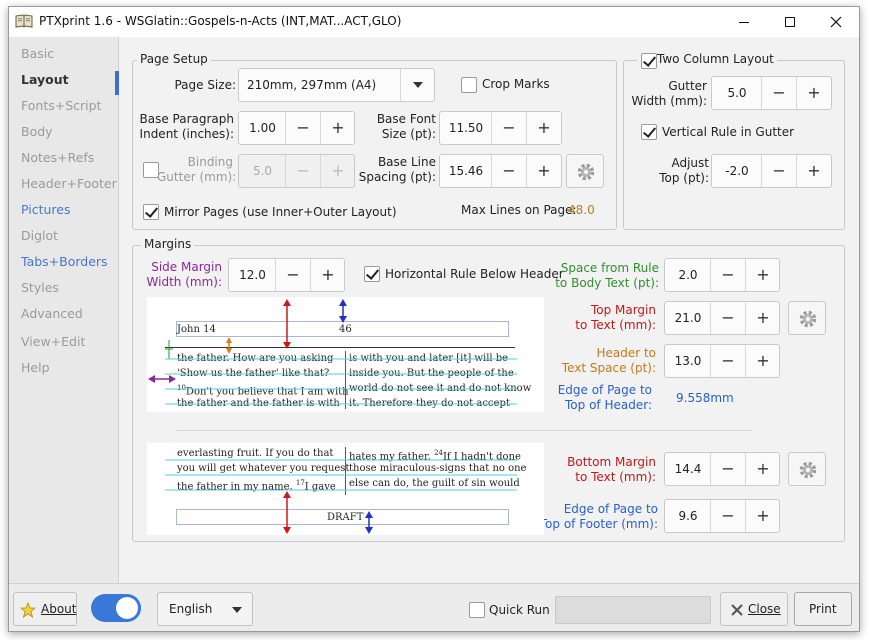  Describe the element at coordinates (649, 132) in the screenshot. I see `vertical-rule-checkbox` at that location.